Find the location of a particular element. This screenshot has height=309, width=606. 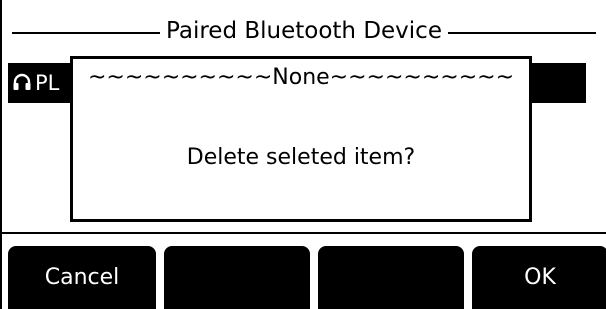

list-item-label: PL is located at coordinates (47, 83).